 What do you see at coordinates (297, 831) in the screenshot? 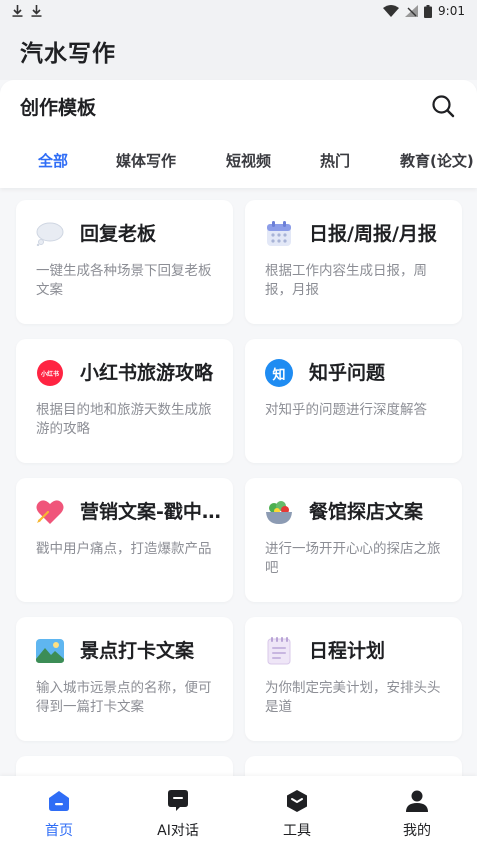
I see `nav-label: 工具` at bounding box center [297, 831].